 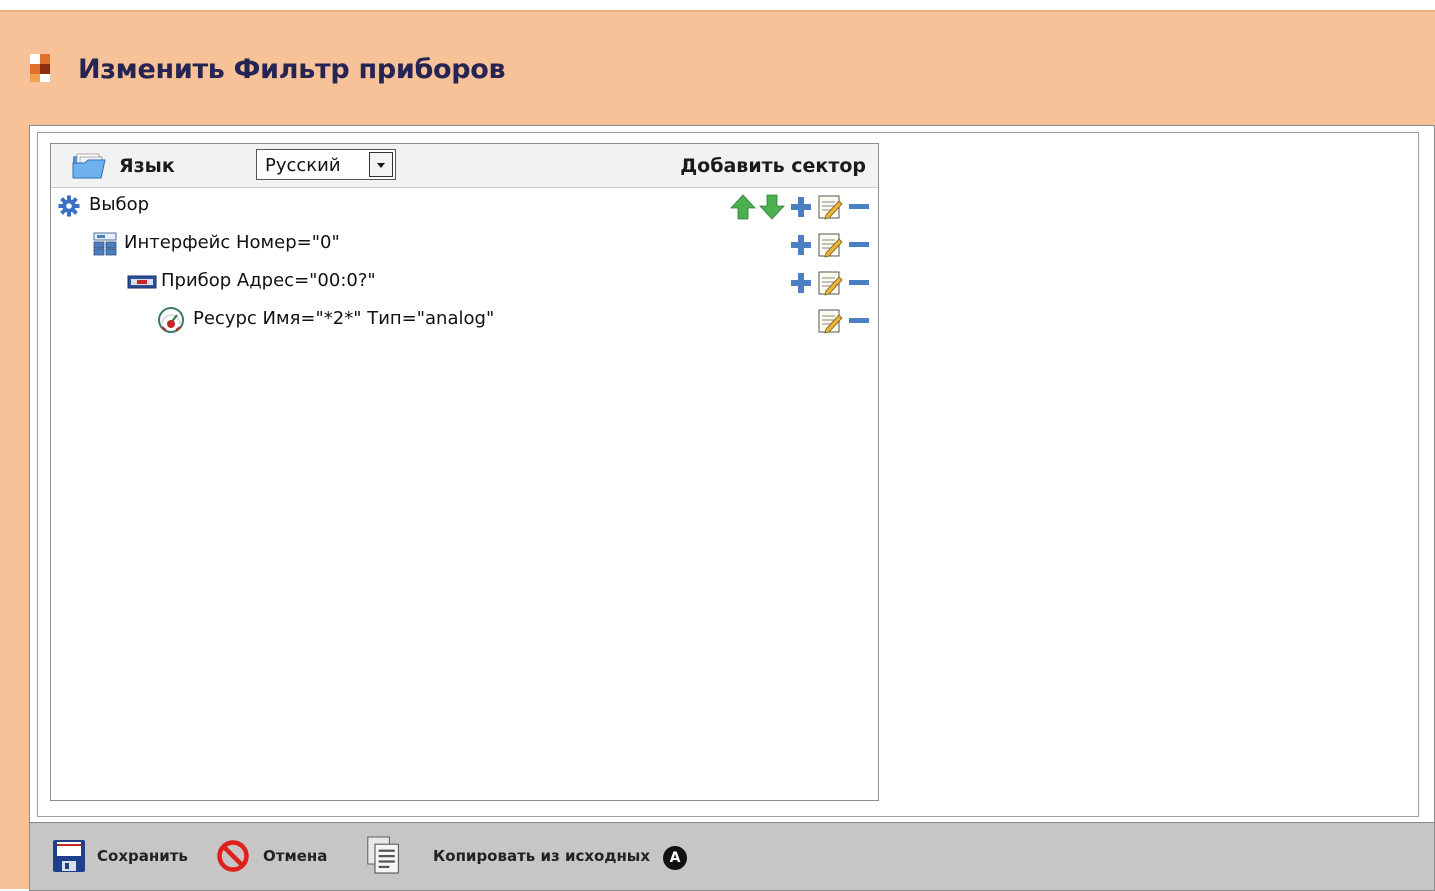 What do you see at coordinates (464, 282) in the screenshot?
I see `tree-row-device: Прибор Адрес="00:0?"` at bounding box center [464, 282].